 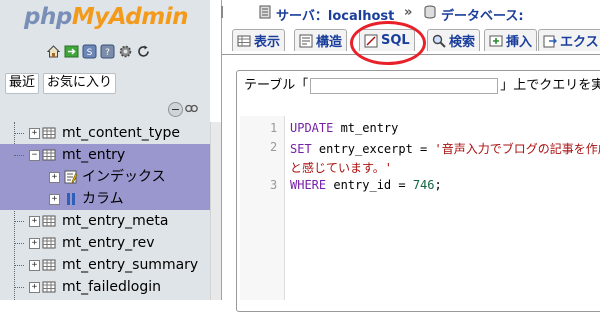 I want to click on code-line: WHERE entry_id = 746;, so click(x=366, y=185).